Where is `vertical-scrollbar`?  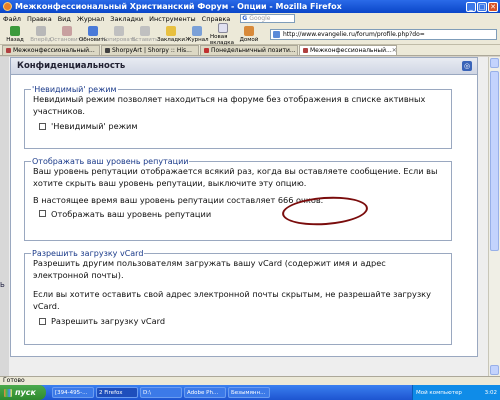
vertical-scrollbar is located at coordinates (494, 216).